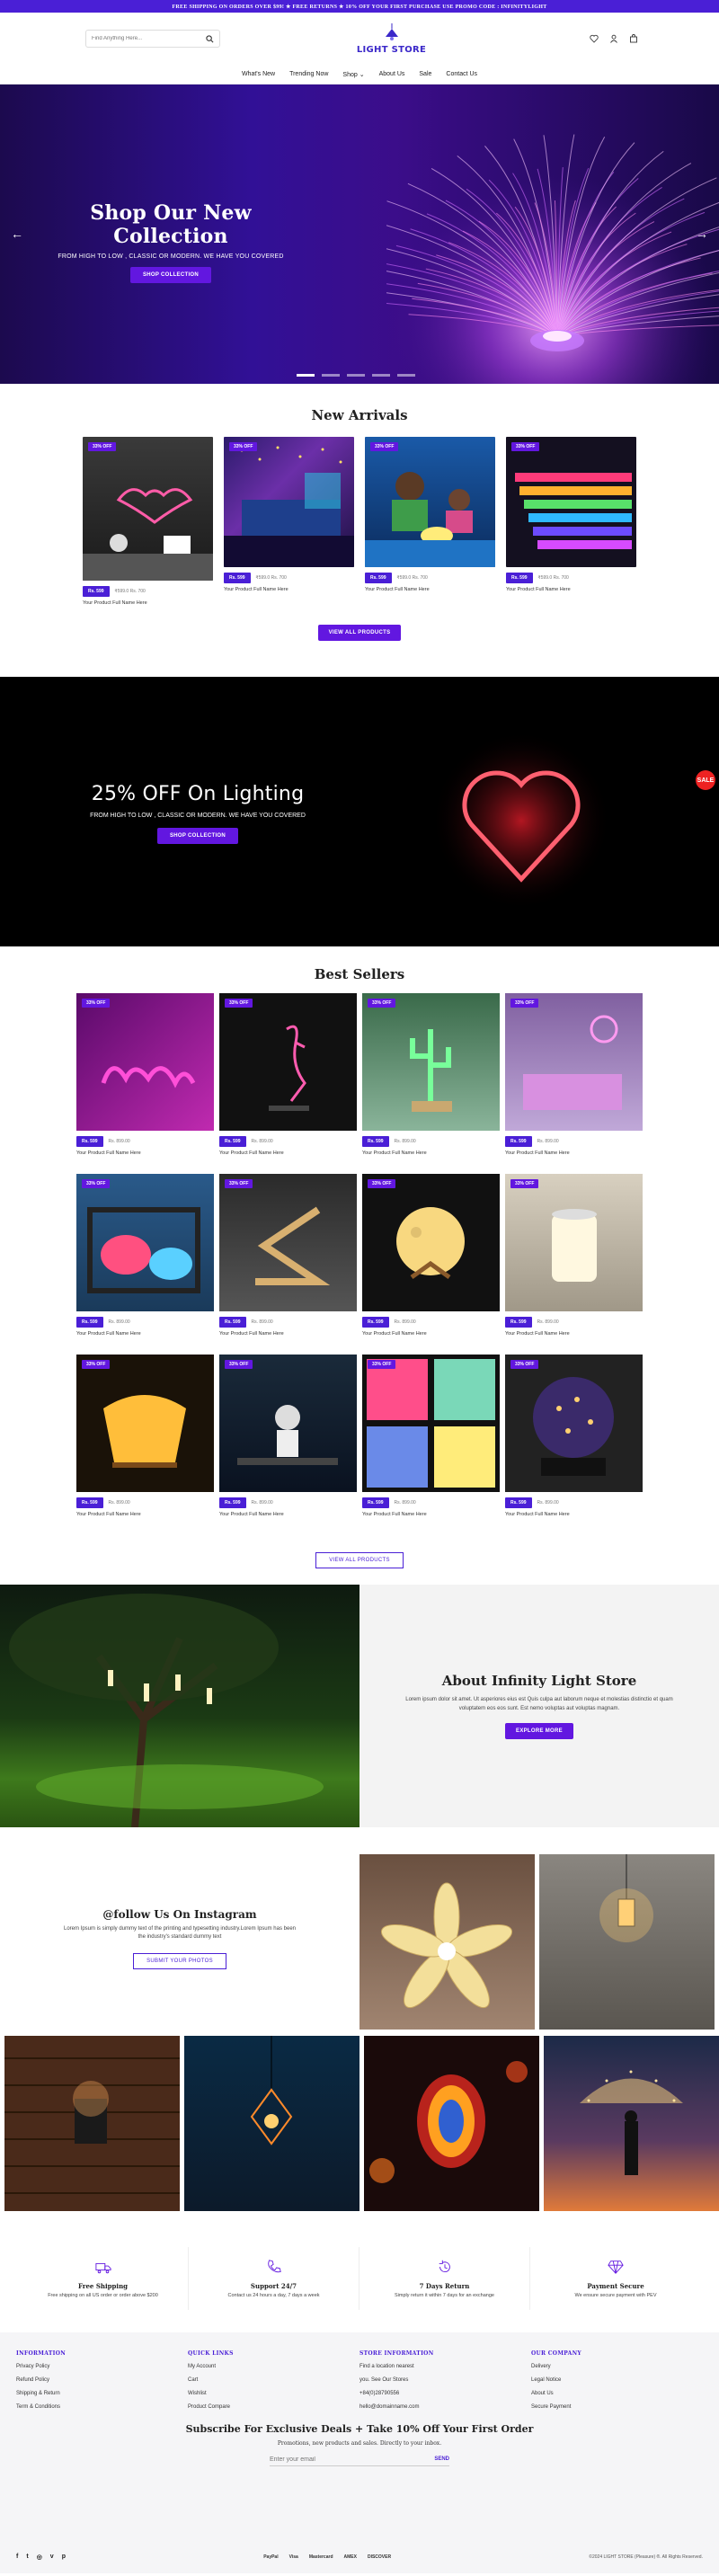  Describe the element at coordinates (425, 74) in the screenshot. I see `nav-sale: Sale` at that location.